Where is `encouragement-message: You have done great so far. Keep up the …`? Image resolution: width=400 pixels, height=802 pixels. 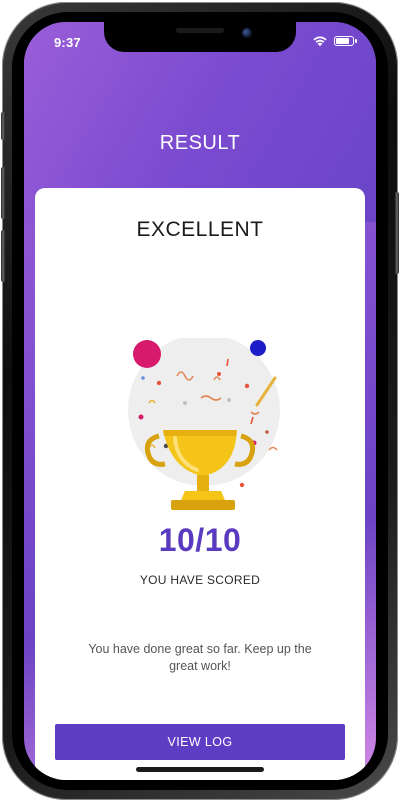 encouragement-message: You have done great so far. Keep up the … is located at coordinates (200, 657).